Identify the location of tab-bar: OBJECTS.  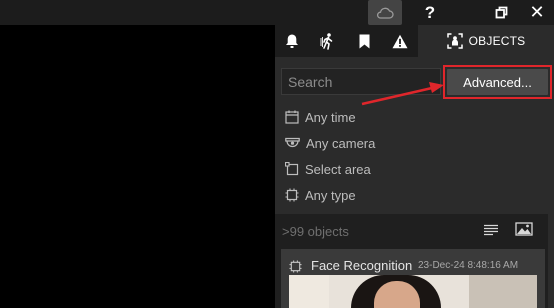
(414, 41).